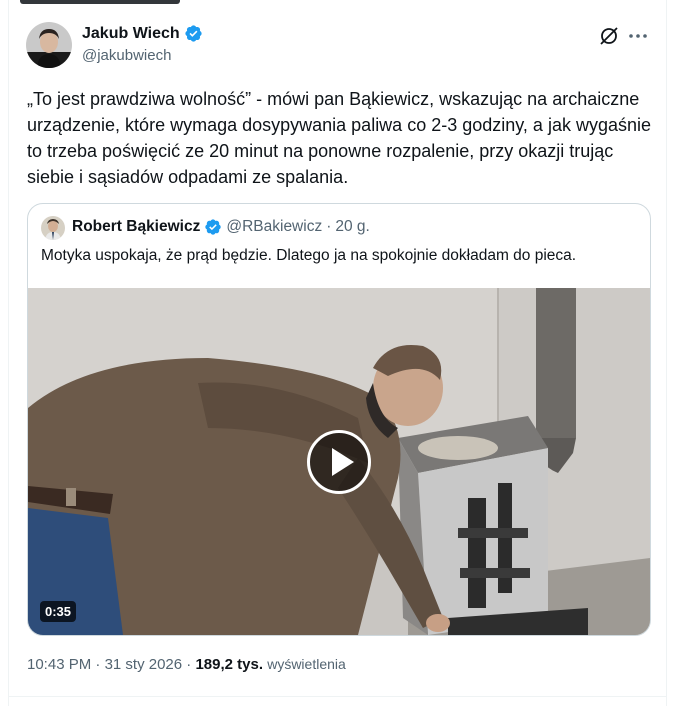 This screenshot has width=673, height=706. What do you see at coordinates (609, 36) in the screenshot?
I see `grok-icon` at bounding box center [609, 36].